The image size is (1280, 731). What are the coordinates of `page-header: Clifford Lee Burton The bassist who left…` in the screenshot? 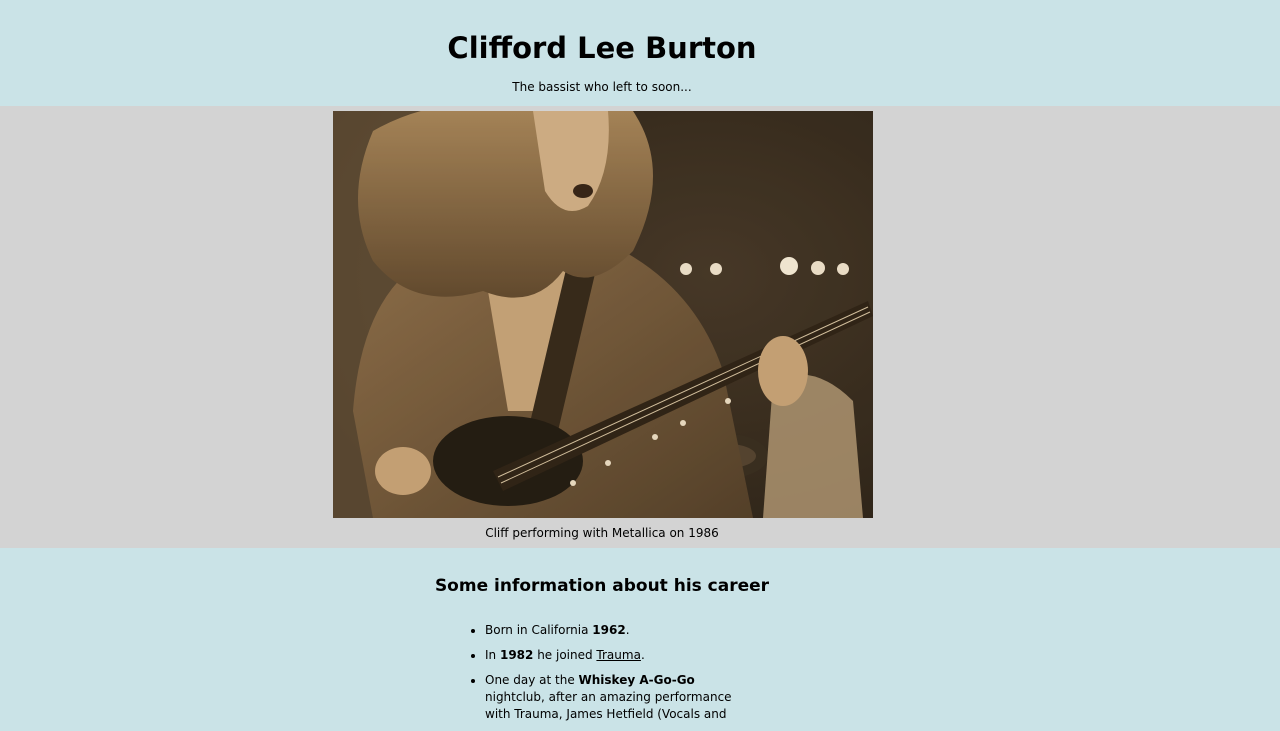 It's located at (640, 53).